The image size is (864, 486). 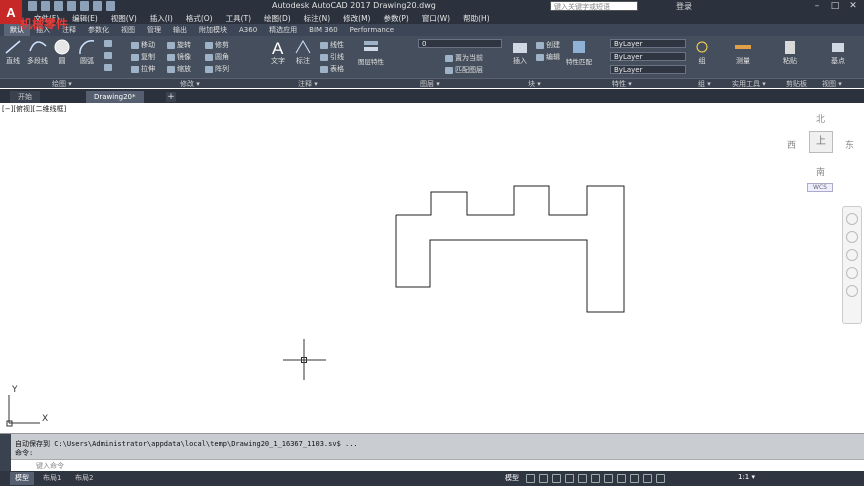 I want to click on panel-label-4: 块 ▾, so click(x=534, y=84).